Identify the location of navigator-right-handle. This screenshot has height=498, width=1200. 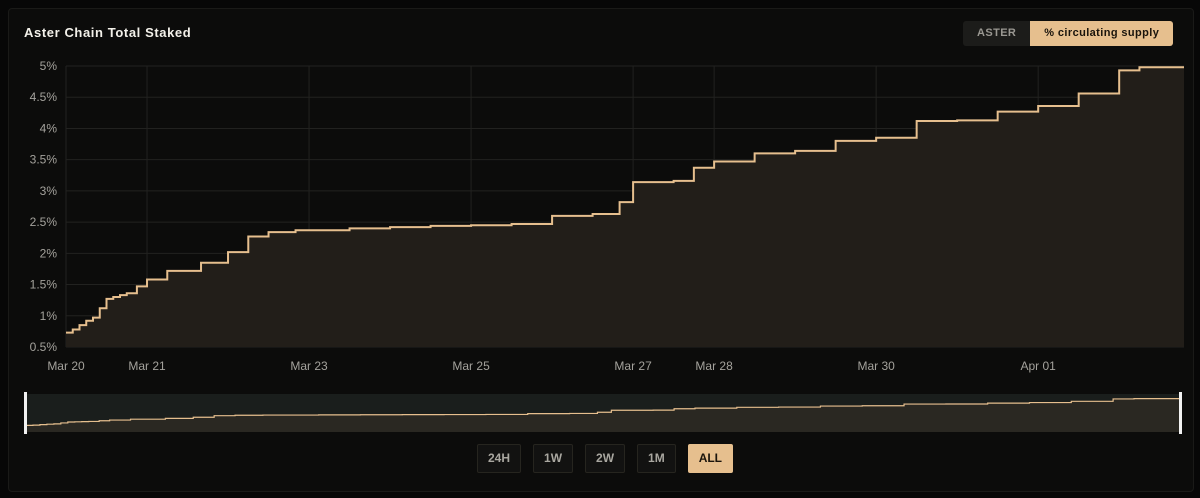
(1180, 413).